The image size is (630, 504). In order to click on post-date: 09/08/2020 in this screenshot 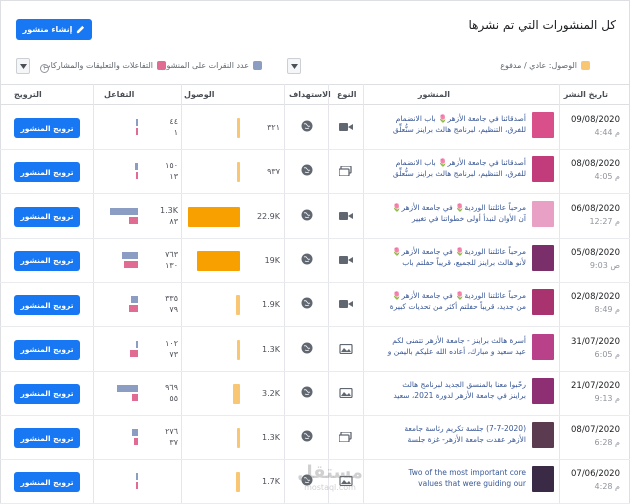, I will do `click(595, 120)`.